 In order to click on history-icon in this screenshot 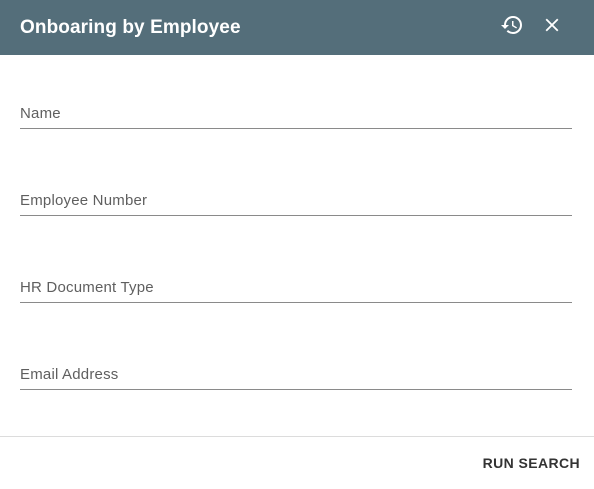, I will do `click(512, 27)`.